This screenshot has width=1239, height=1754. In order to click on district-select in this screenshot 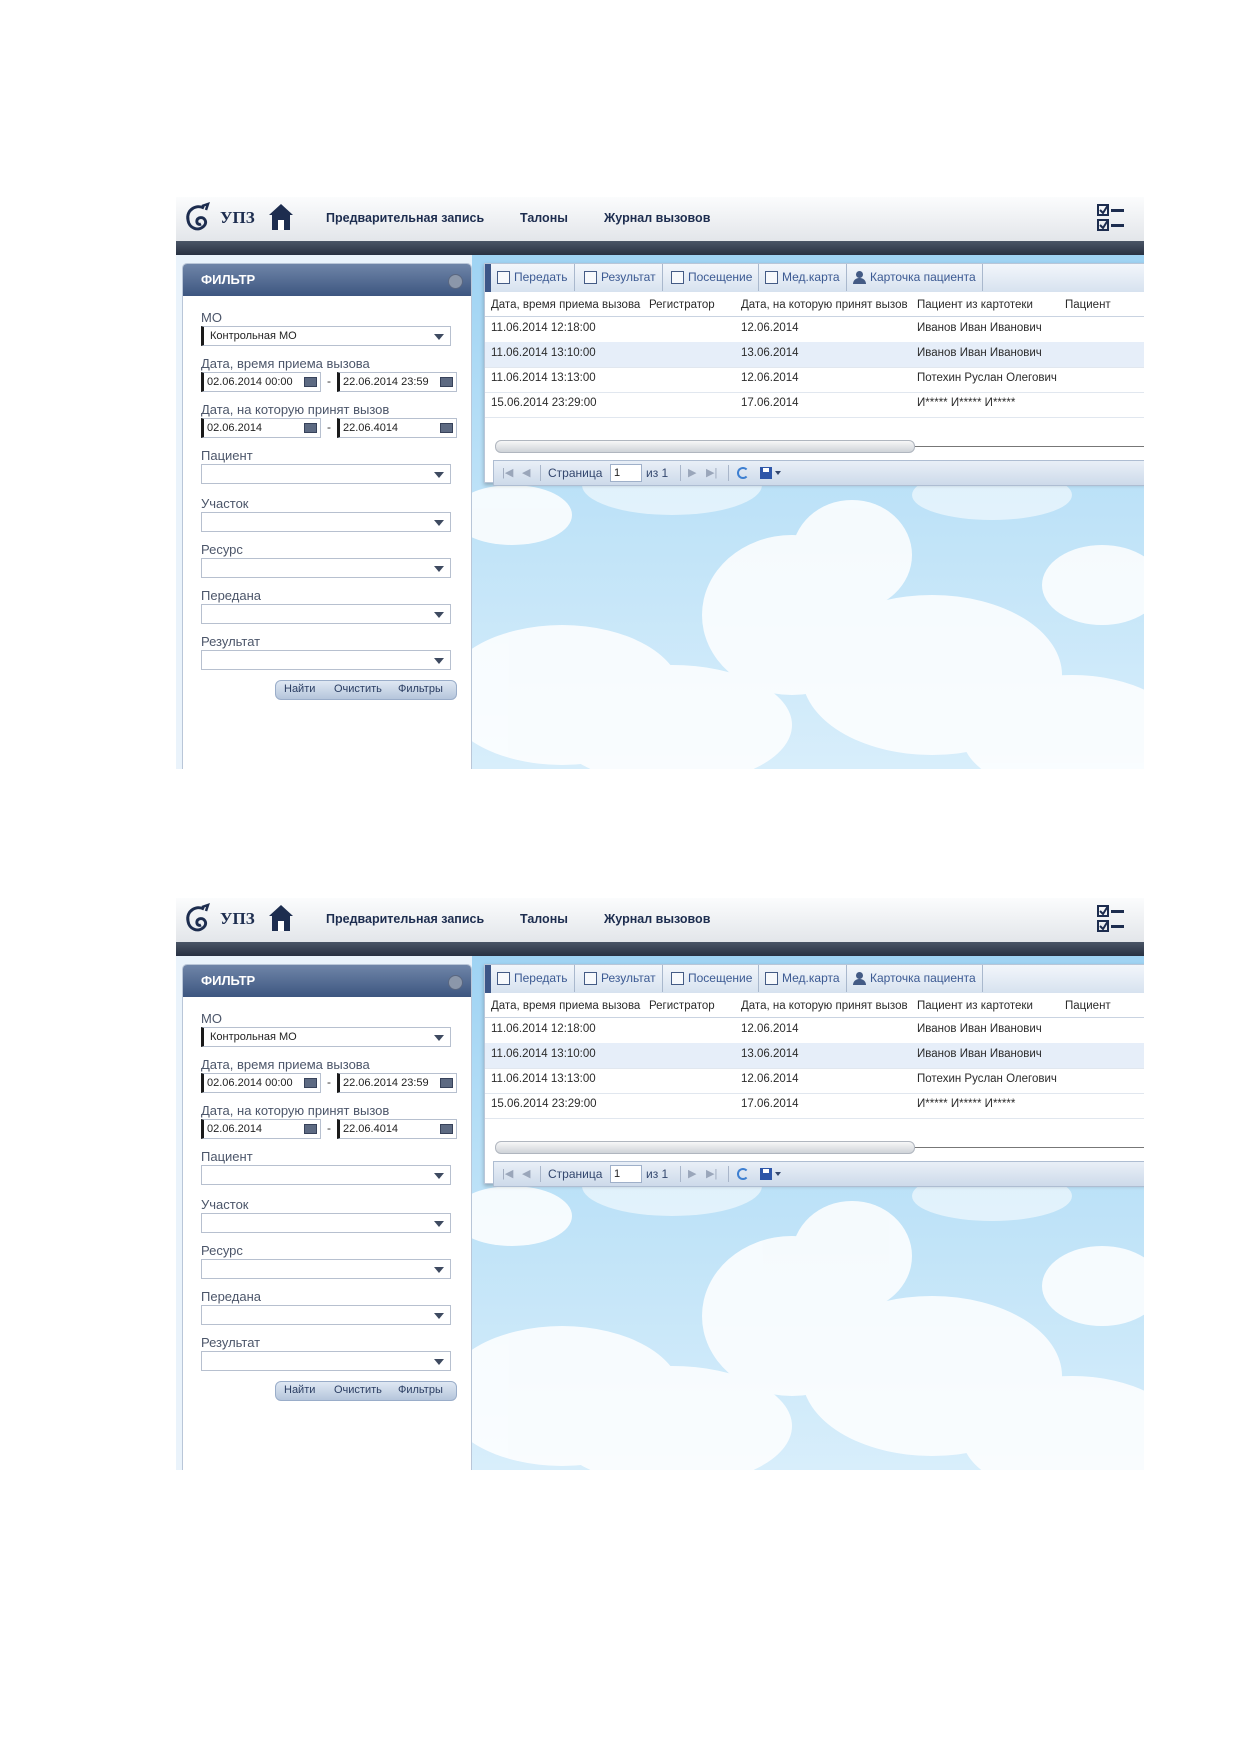, I will do `click(326, 522)`.